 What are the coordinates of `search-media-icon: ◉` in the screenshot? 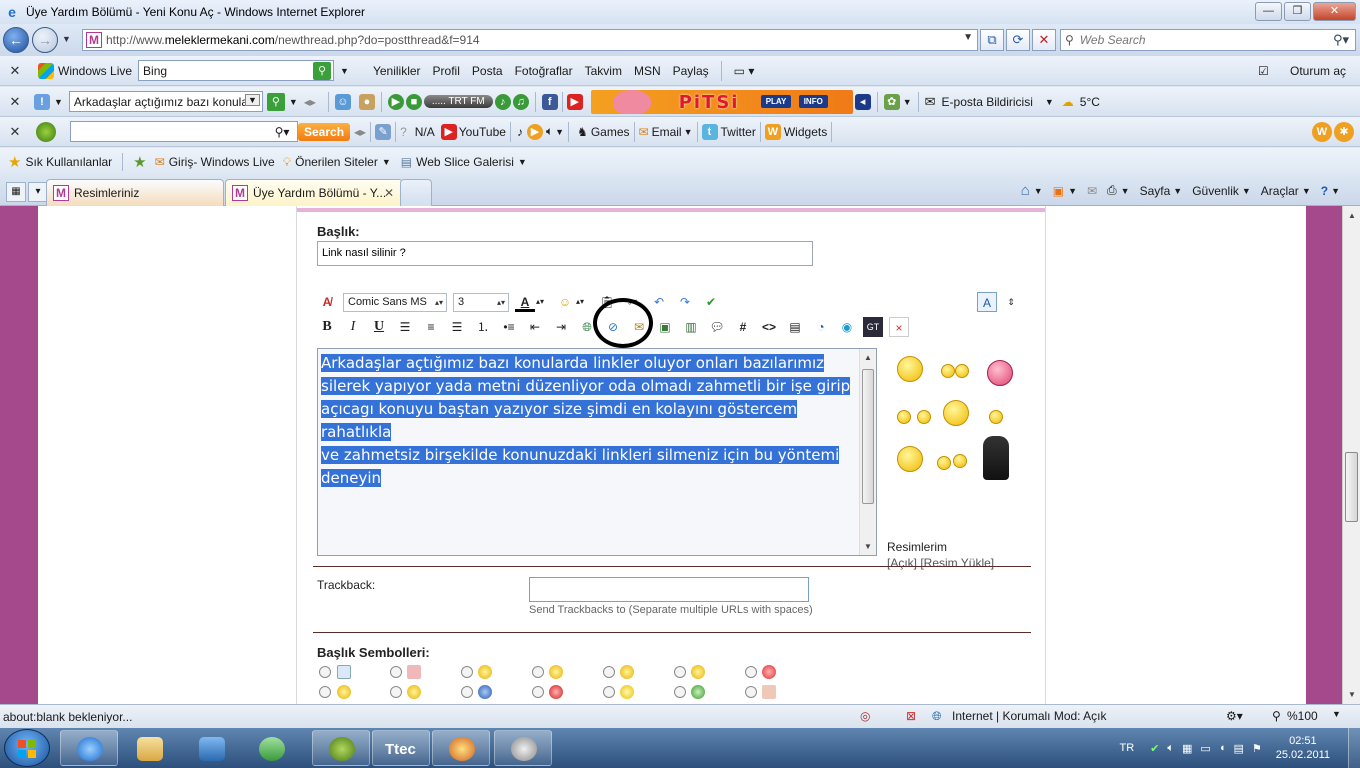 It's located at (847, 327).